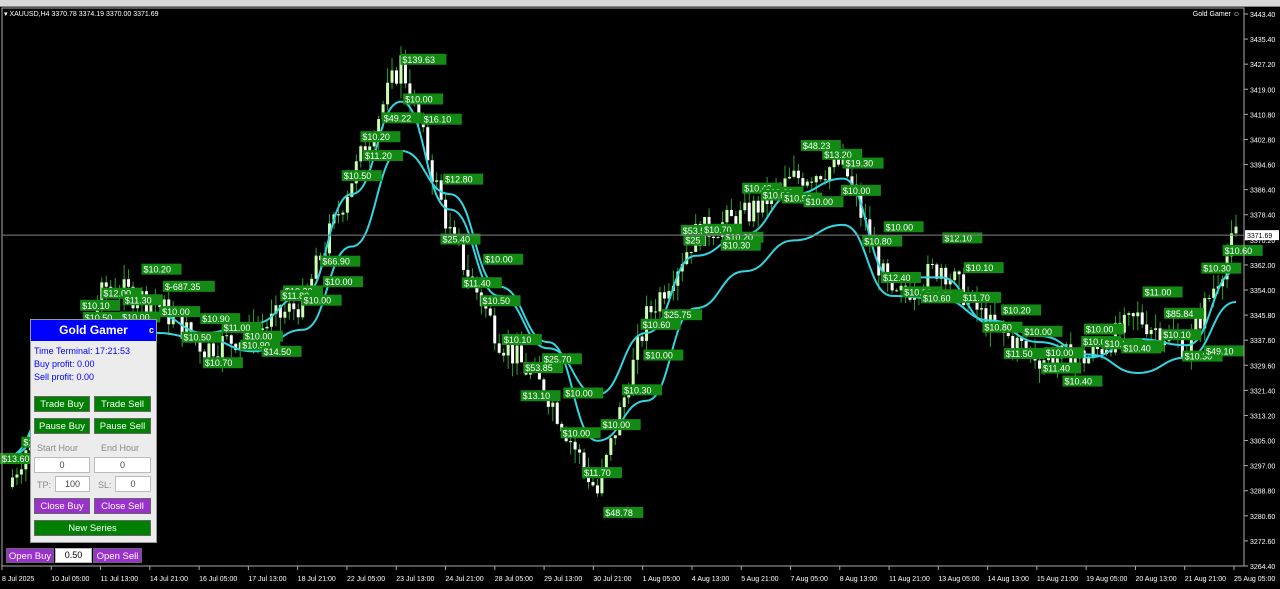 This screenshot has height=589, width=1280. What do you see at coordinates (1262, 15) in the screenshot?
I see `price-tick-label: 3443.40` at bounding box center [1262, 15].